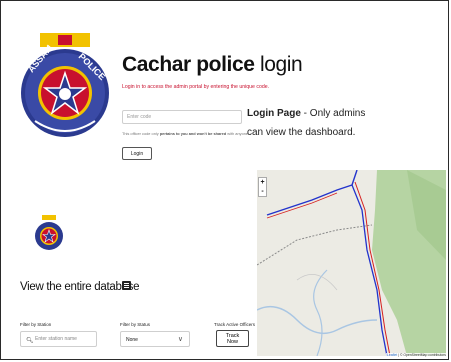 This screenshot has height=362, width=451. I want to click on track-now-button: Track Now, so click(232, 338).